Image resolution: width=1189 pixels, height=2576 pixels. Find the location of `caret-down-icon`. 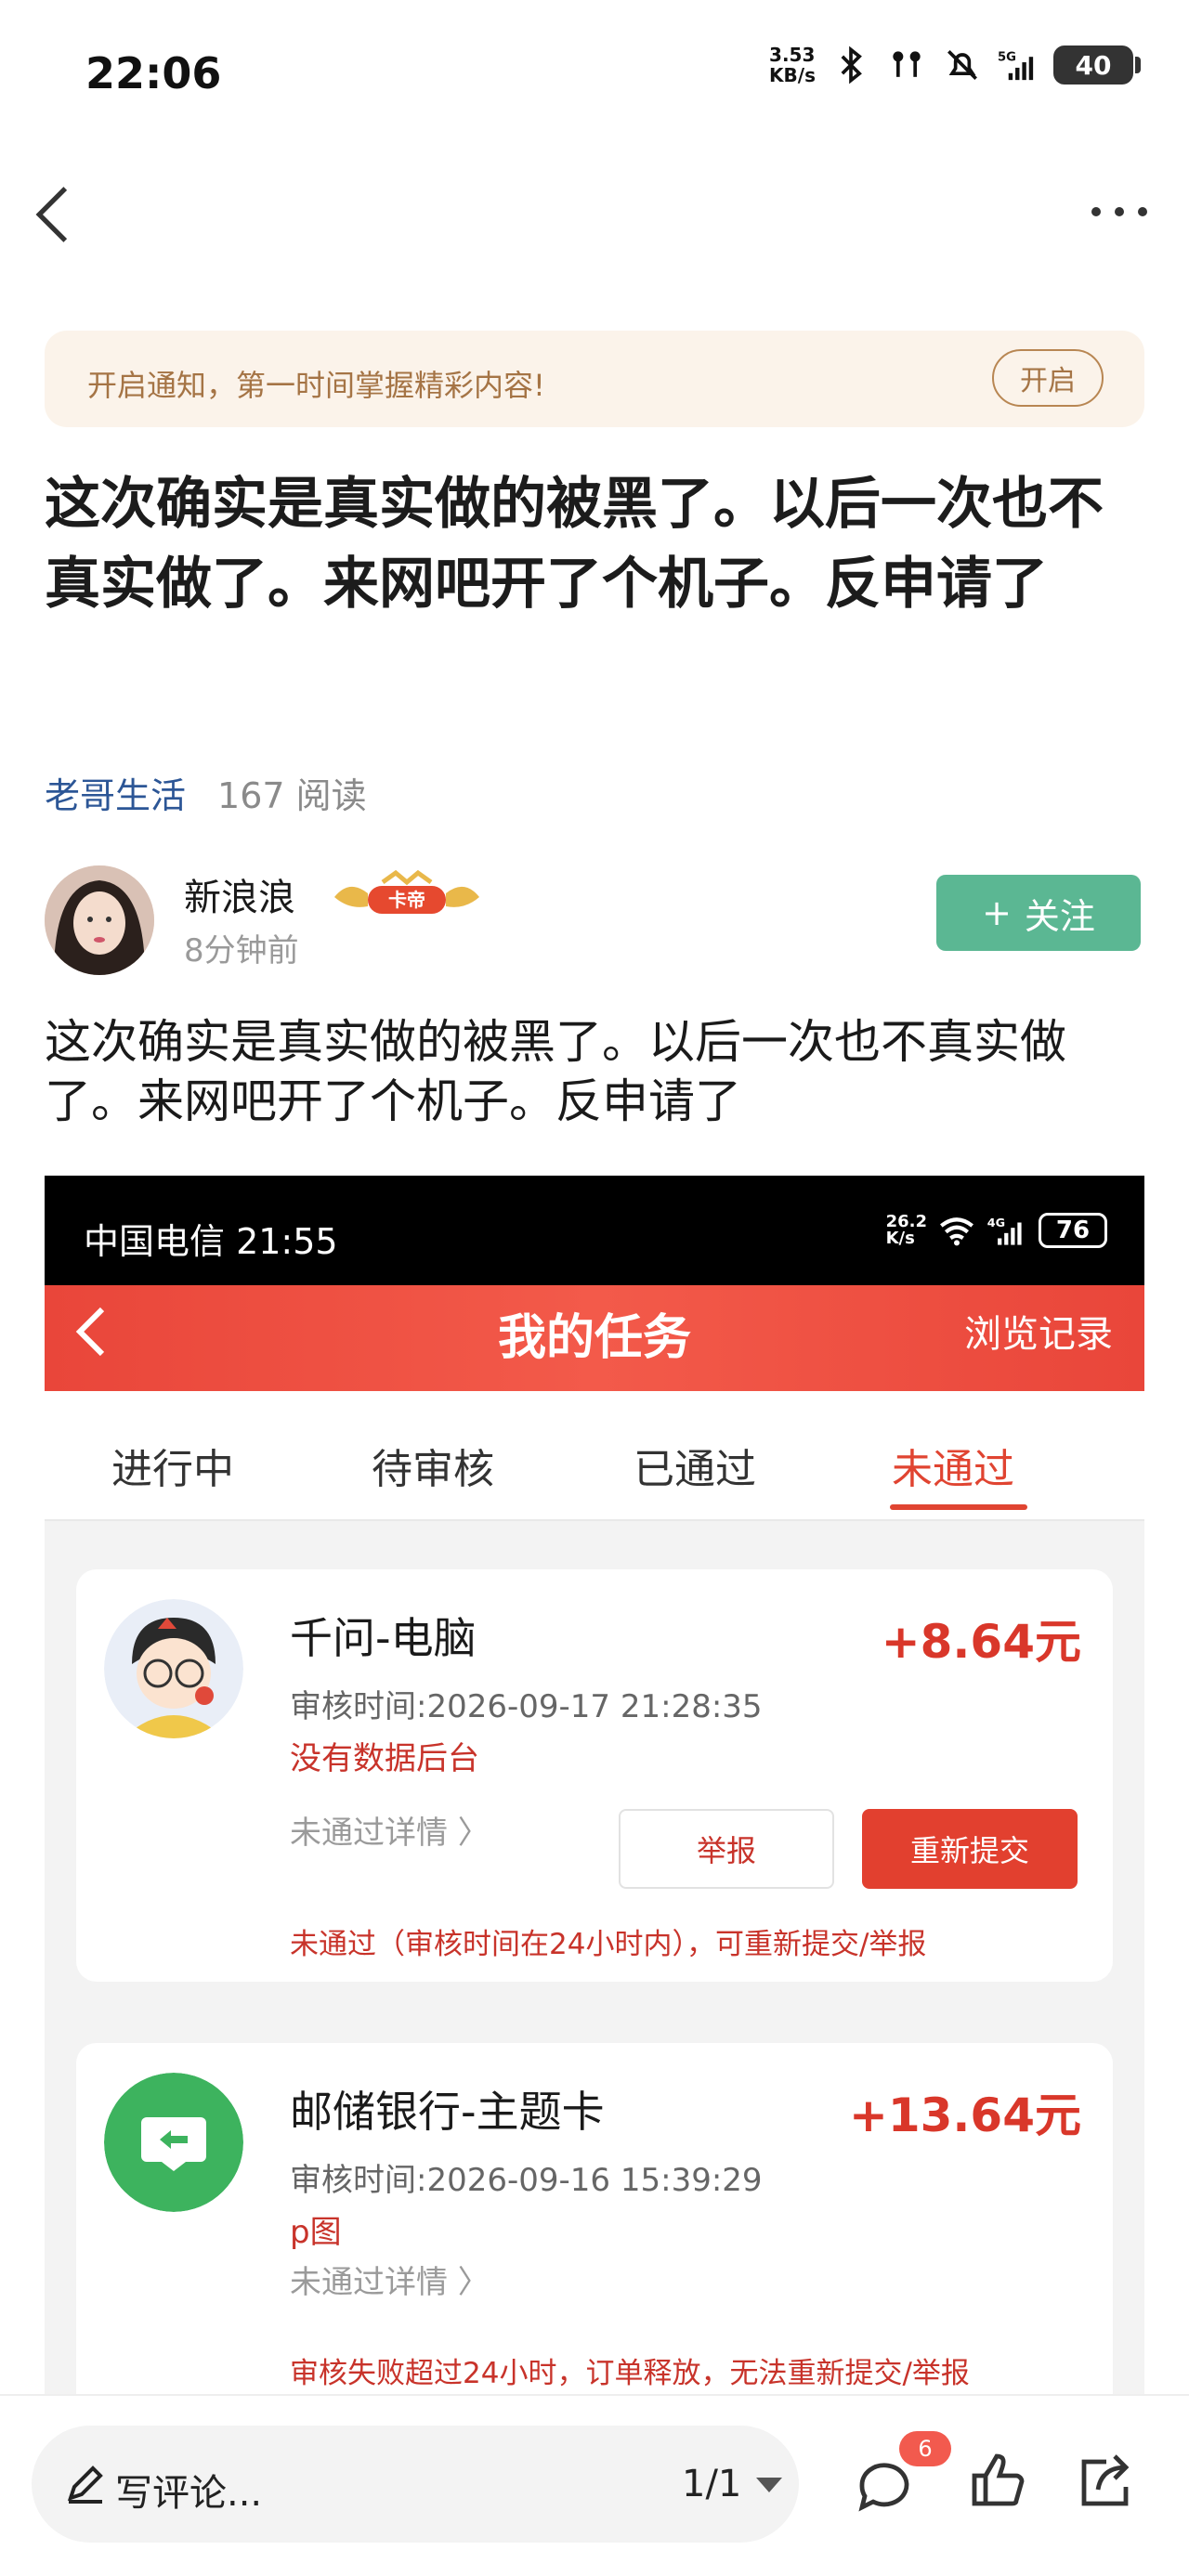

caret-down-icon is located at coordinates (769, 2485).